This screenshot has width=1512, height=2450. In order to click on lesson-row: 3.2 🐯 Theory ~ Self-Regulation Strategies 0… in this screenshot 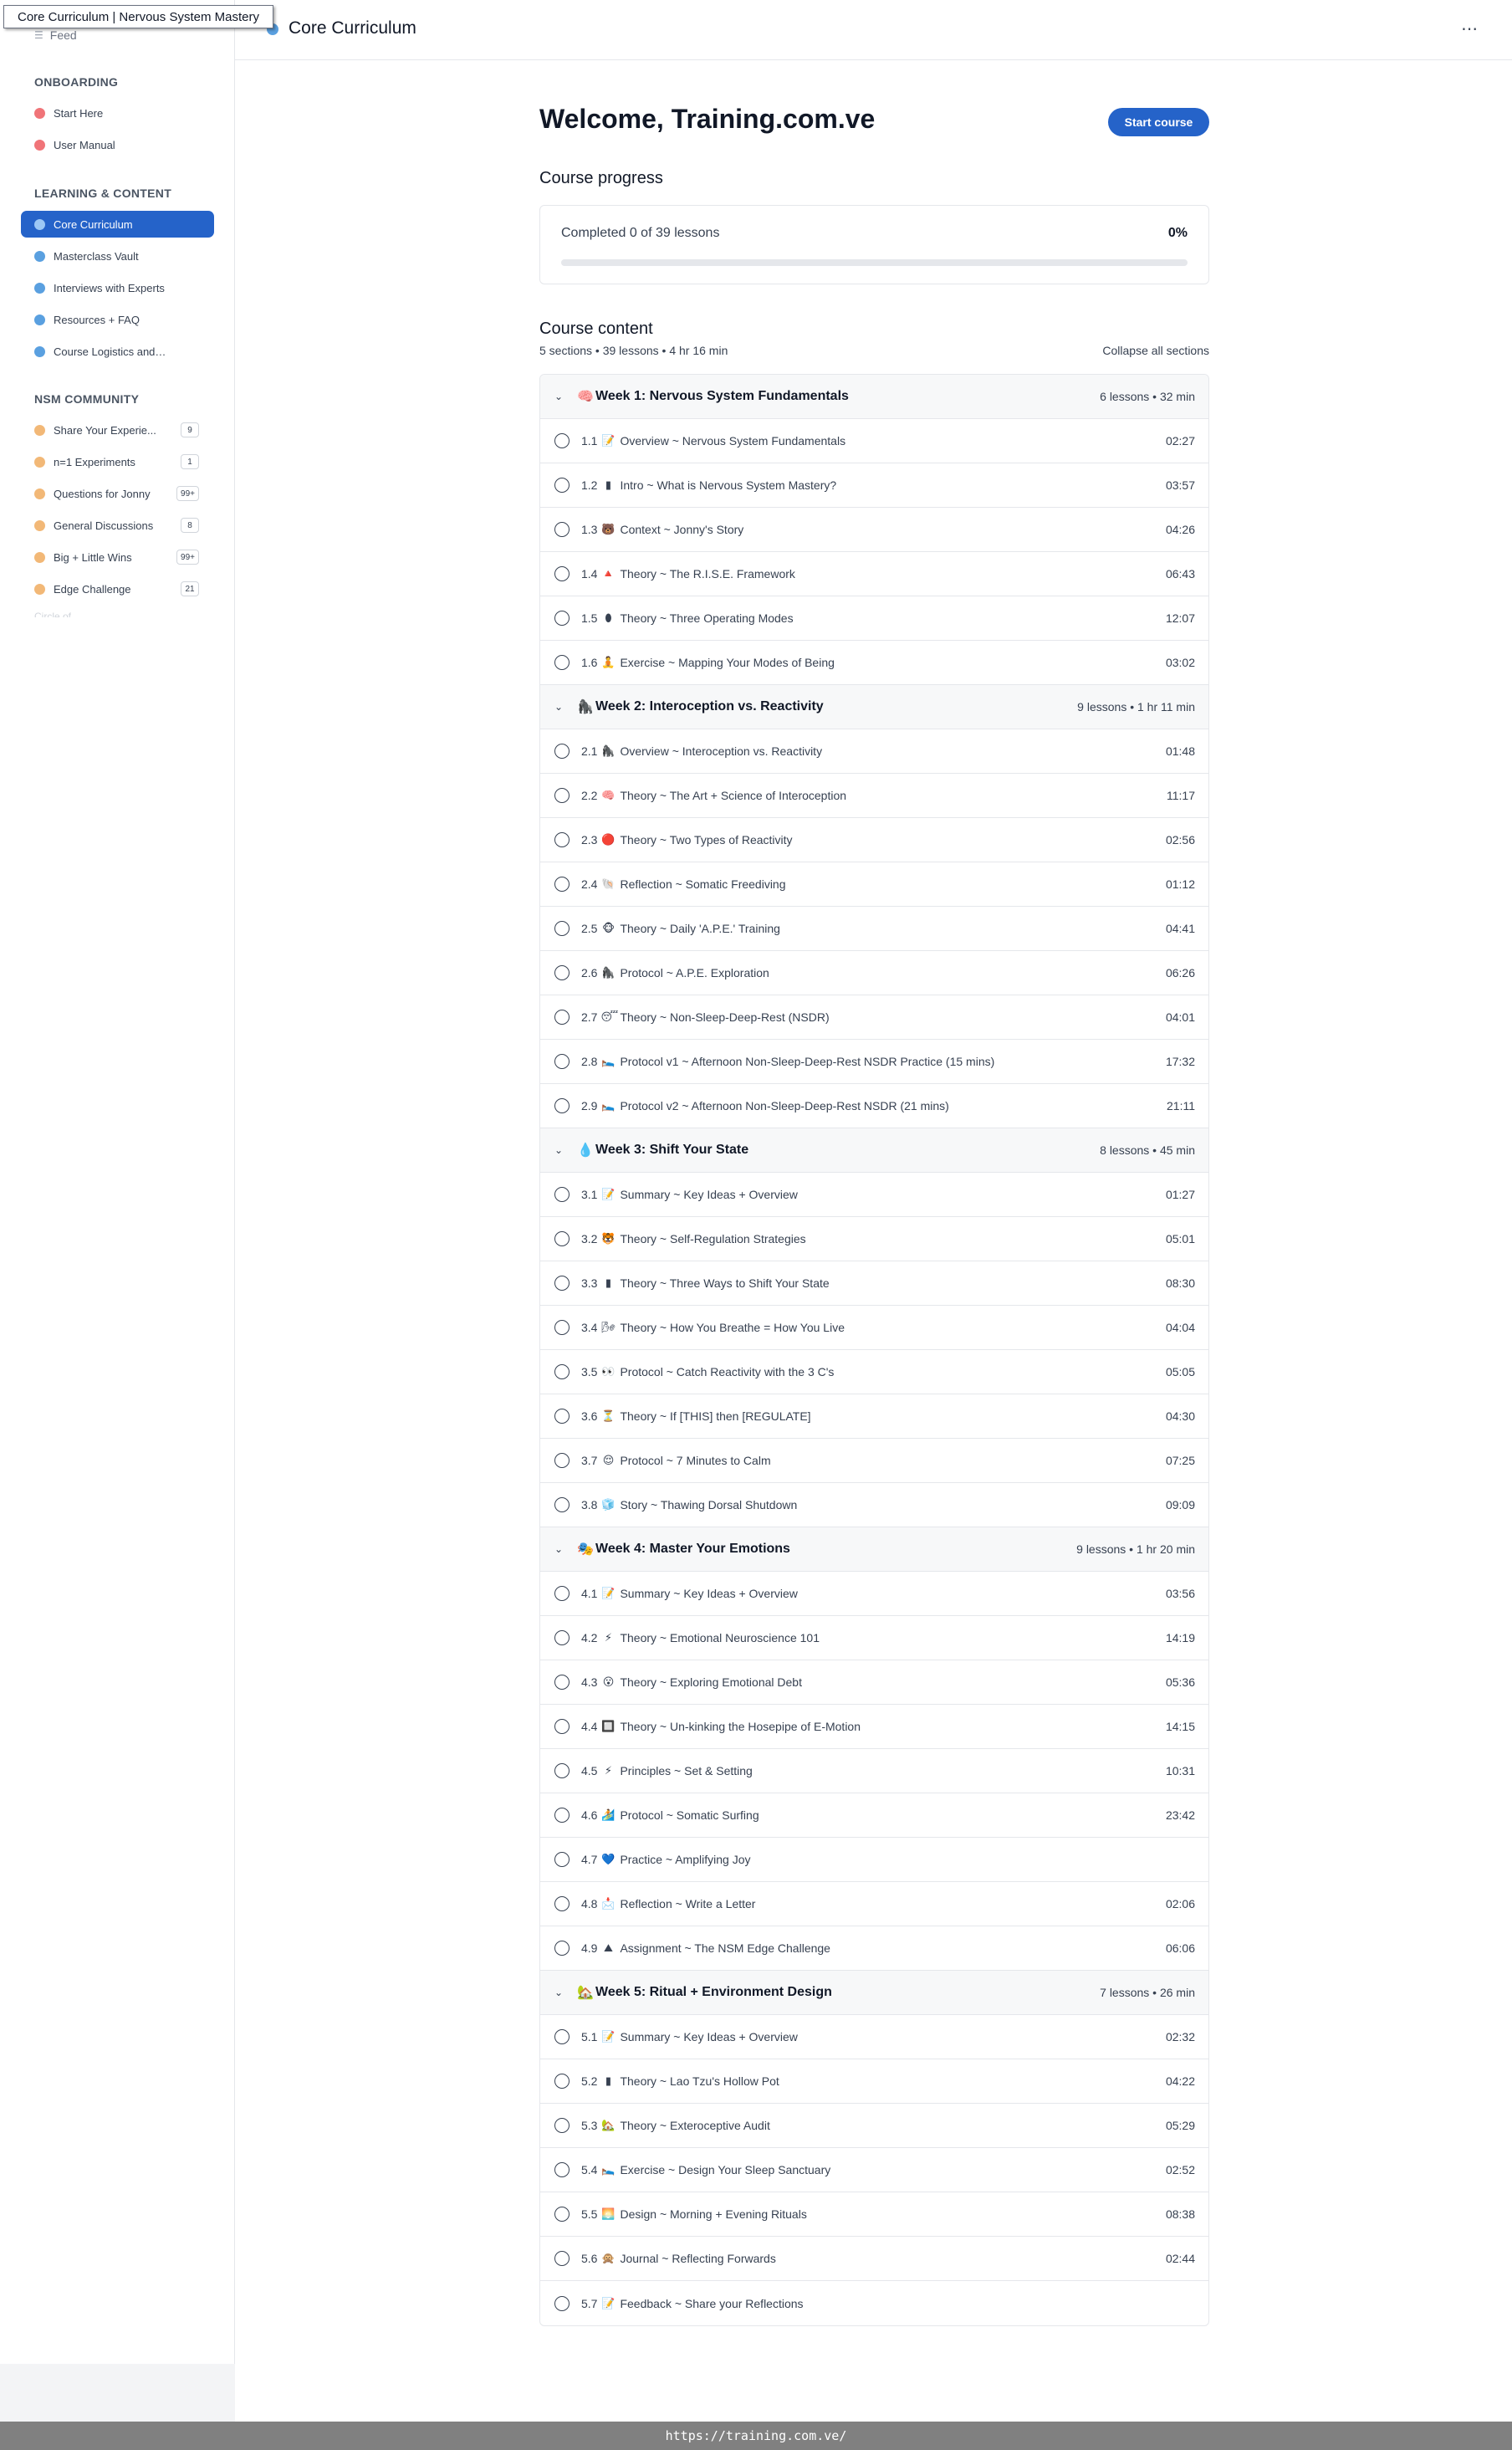, I will do `click(874, 1239)`.